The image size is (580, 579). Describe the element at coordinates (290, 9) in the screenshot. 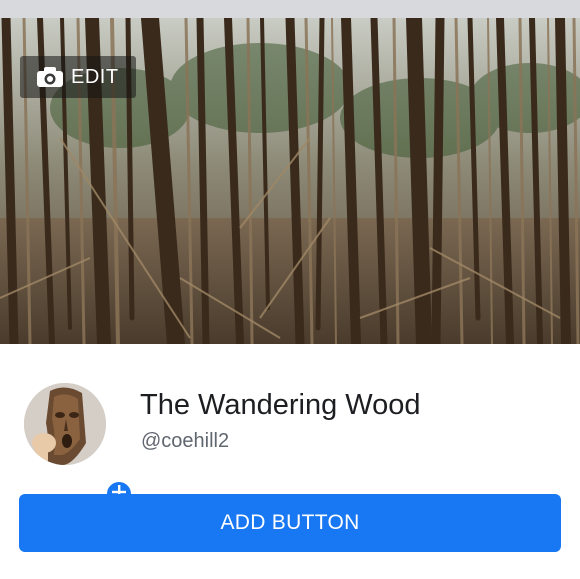

I see `status-bar-strip` at that location.